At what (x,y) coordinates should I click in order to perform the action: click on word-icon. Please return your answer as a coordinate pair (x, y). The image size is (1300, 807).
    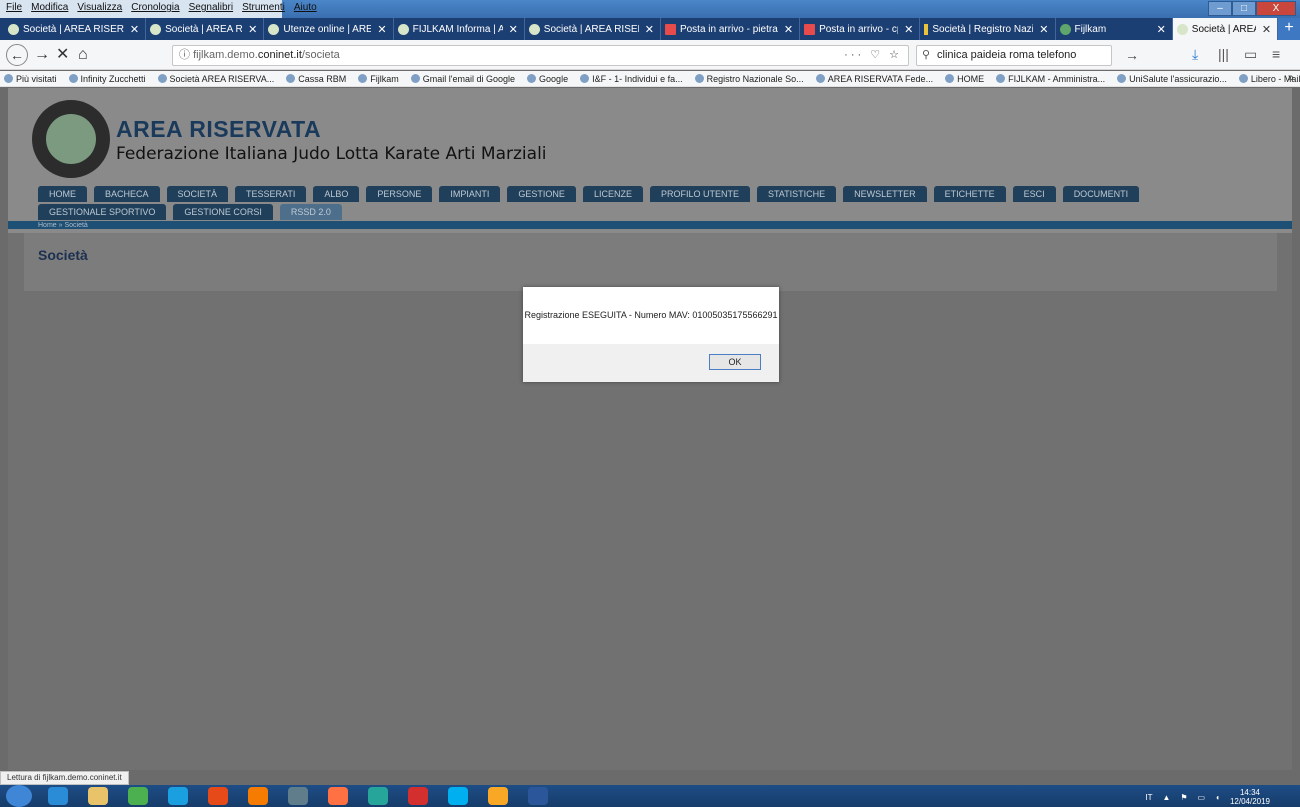
    Looking at the image, I should click on (538, 796).